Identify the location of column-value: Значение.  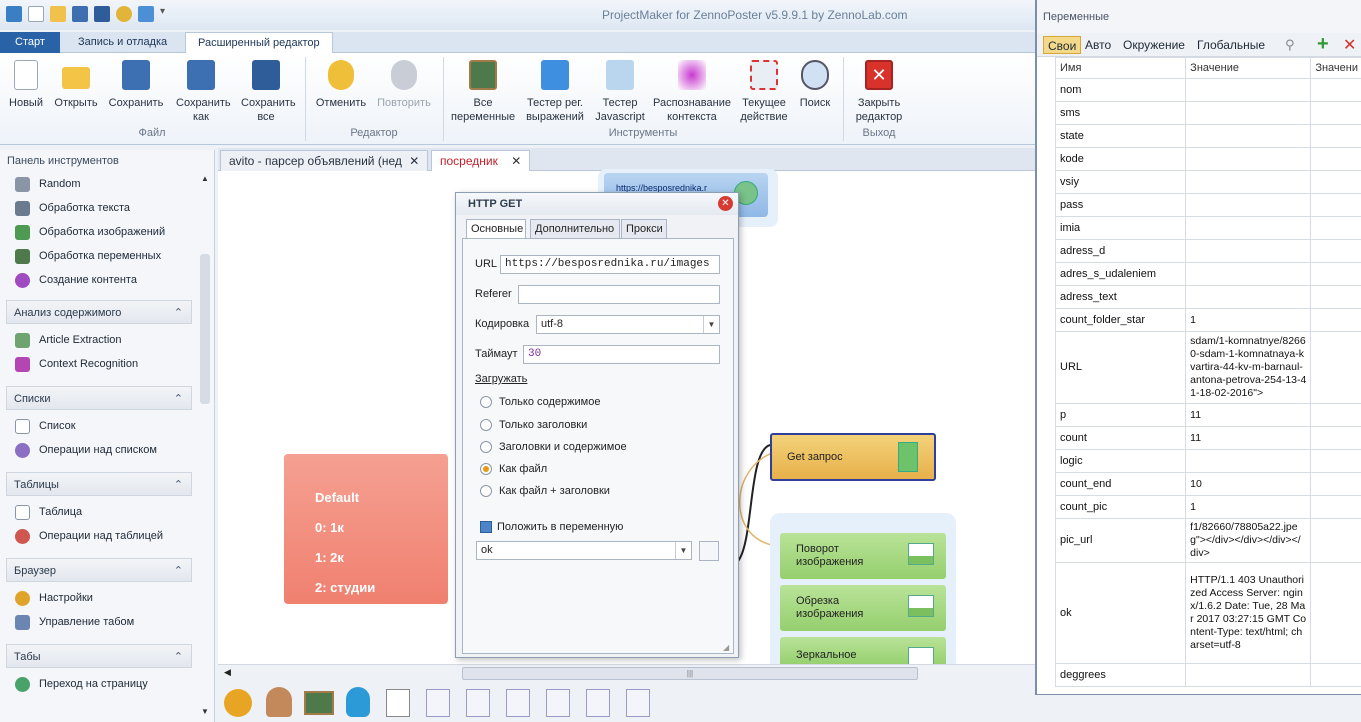
(1248, 68).